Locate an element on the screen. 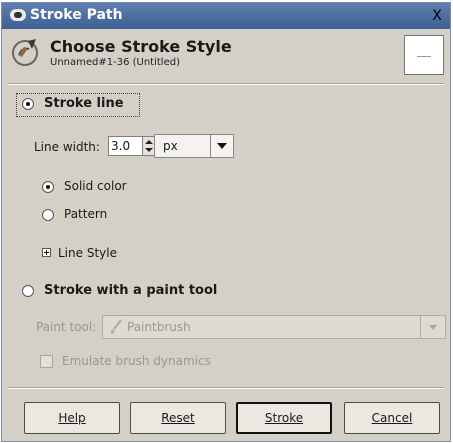 This screenshot has height=443, width=453. emulate-dynamics-checkbox is located at coordinates (46, 361).